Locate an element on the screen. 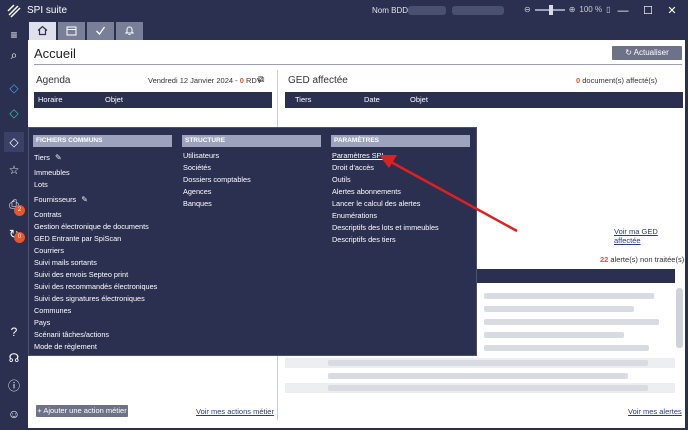 Image resolution: width=688 pixels, height=430 pixels. alerts-count: 22 alerte(s) non traitée(s) is located at coordinates (642, 259).